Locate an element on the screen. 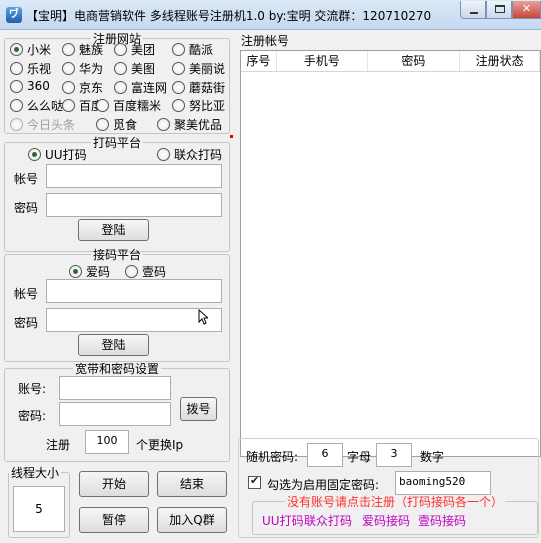  site-label: 觅食 is located at coordinates (125, 125).